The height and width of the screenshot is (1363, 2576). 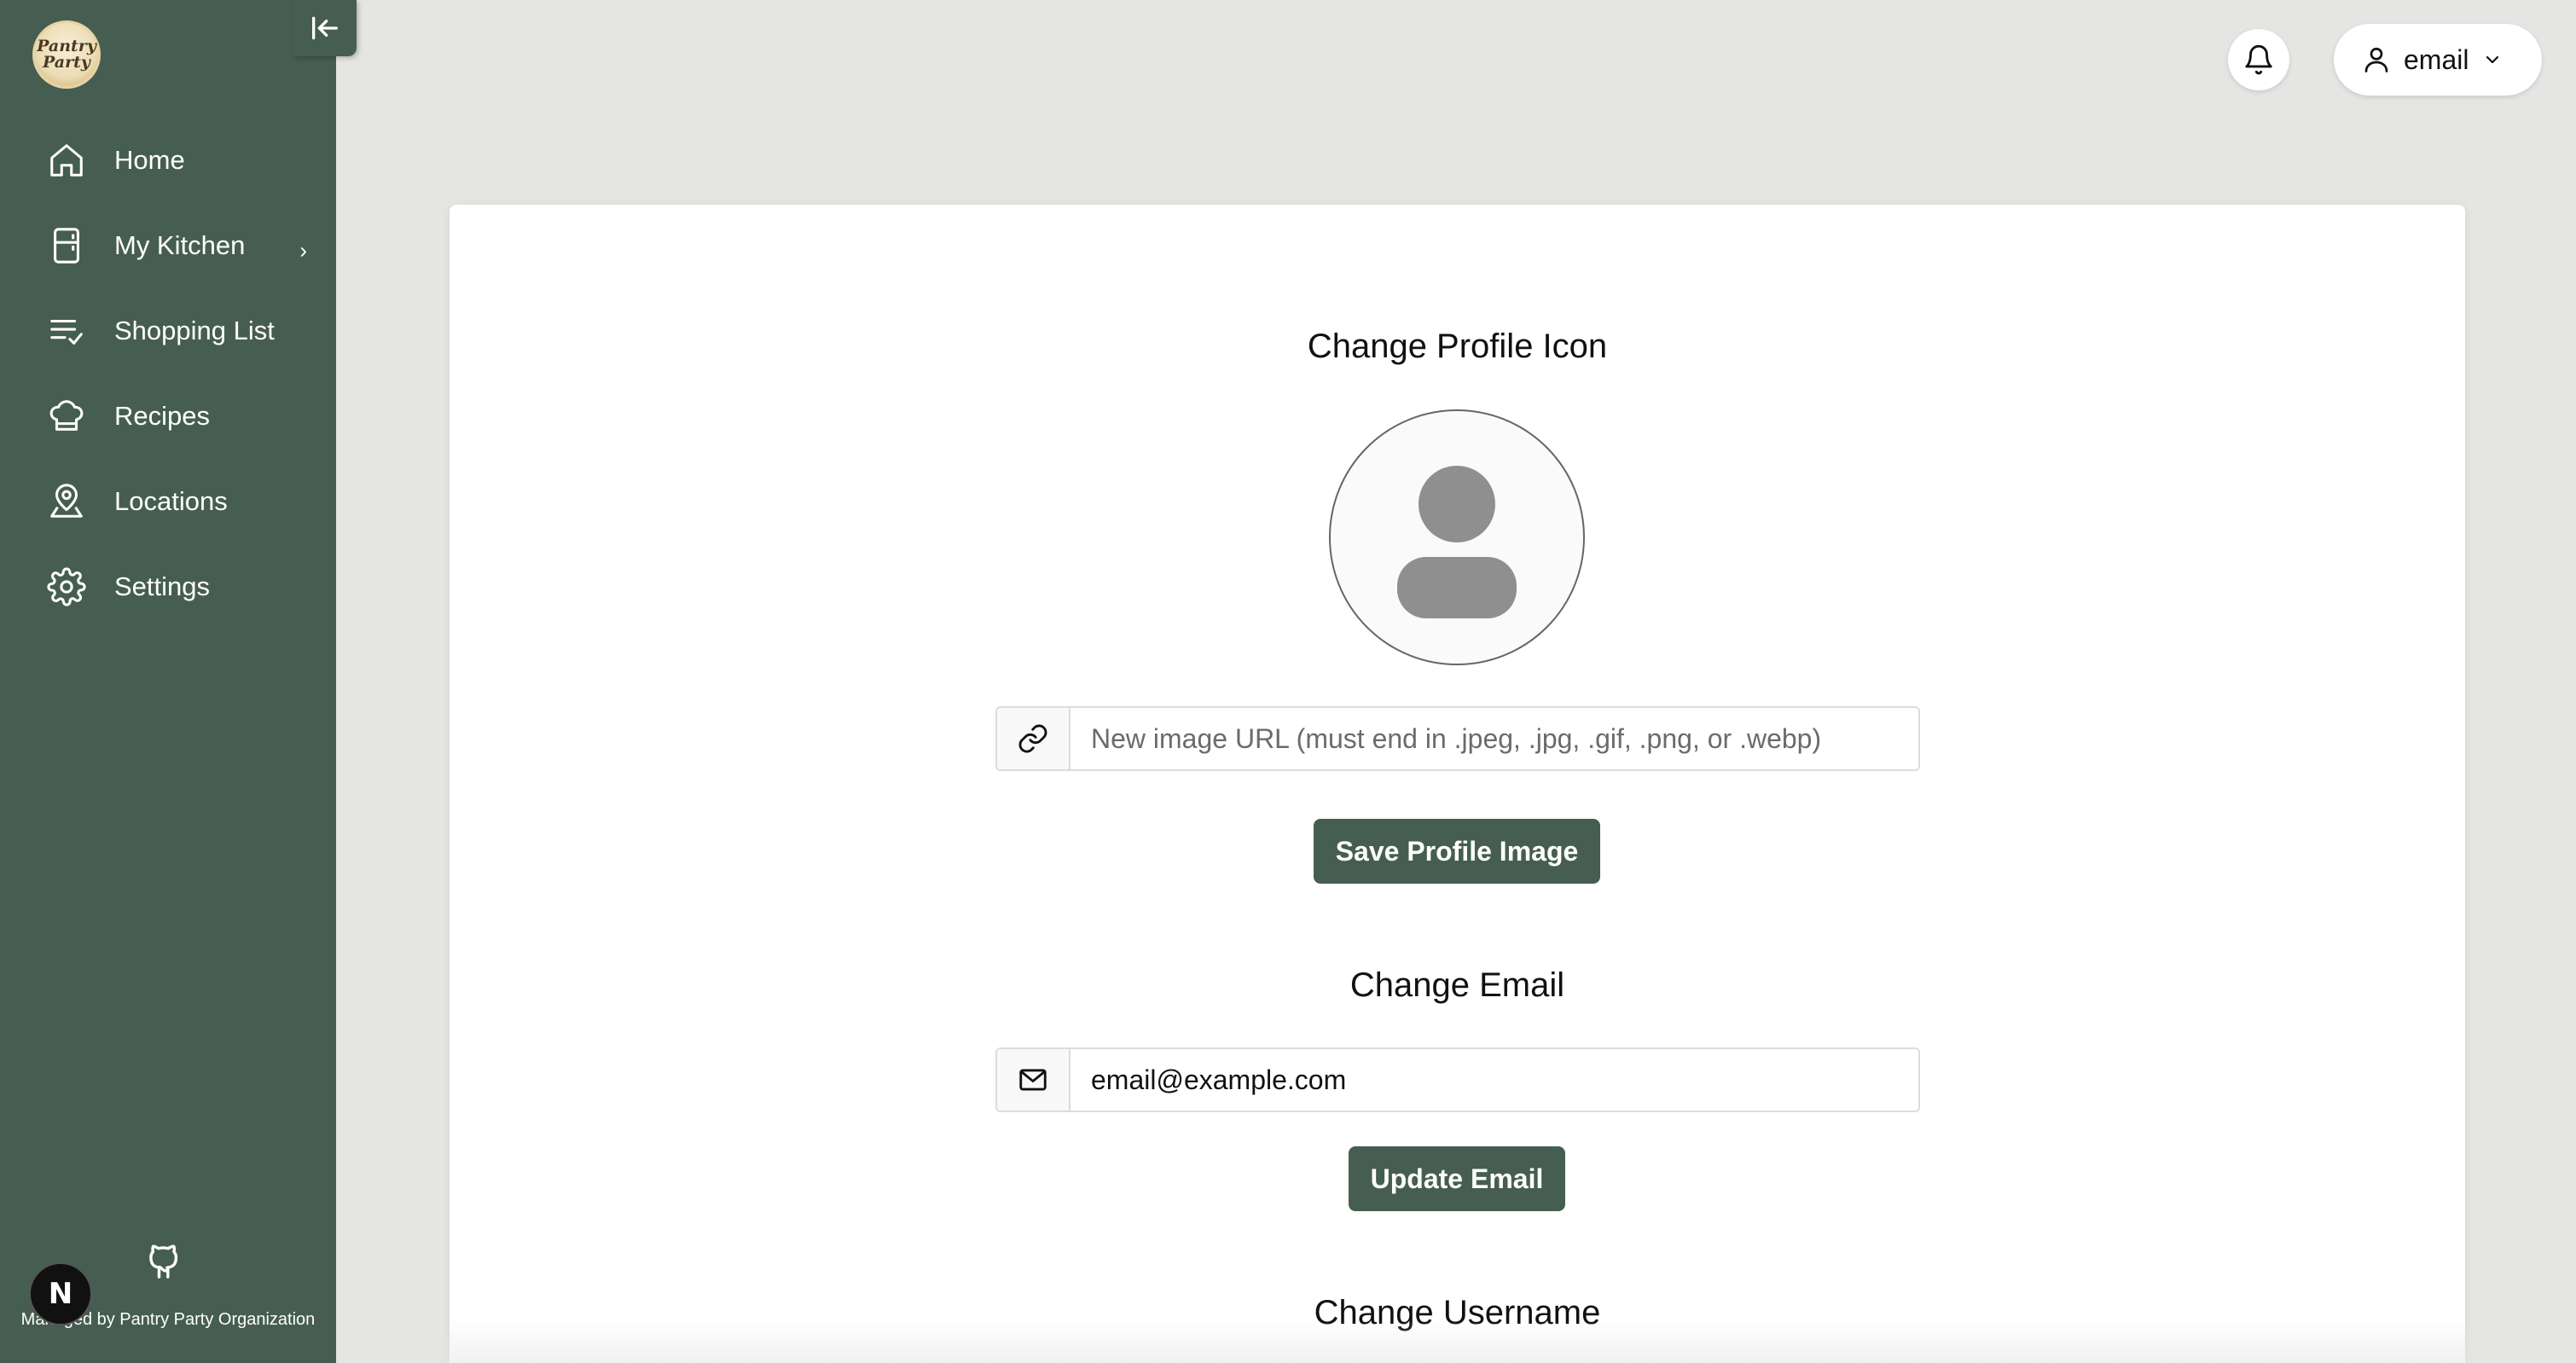 What do you see at coordinates (2492, 59) in the screenshot?
I see `chevron-down-icon` at bounding box center [2492, 59].